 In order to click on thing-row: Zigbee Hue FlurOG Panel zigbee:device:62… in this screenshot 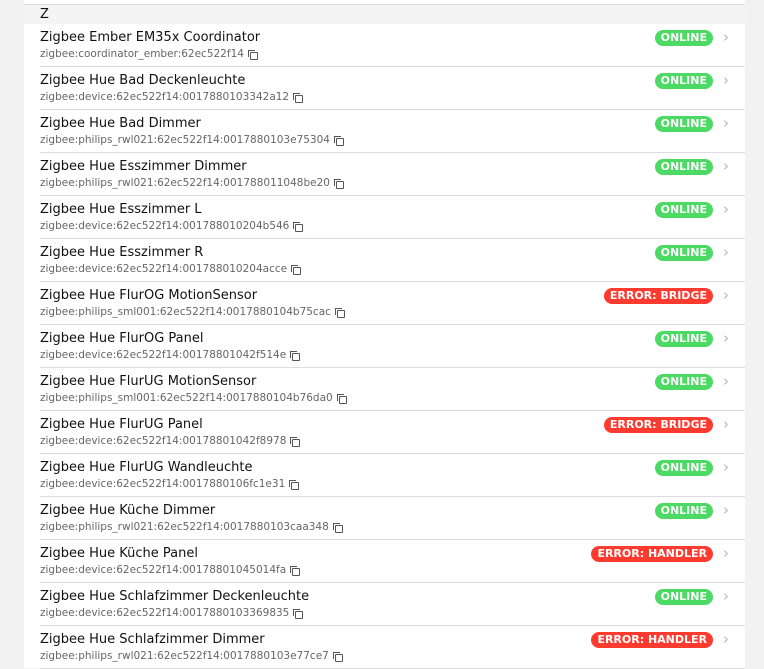, I will do `click(384, 346)`.